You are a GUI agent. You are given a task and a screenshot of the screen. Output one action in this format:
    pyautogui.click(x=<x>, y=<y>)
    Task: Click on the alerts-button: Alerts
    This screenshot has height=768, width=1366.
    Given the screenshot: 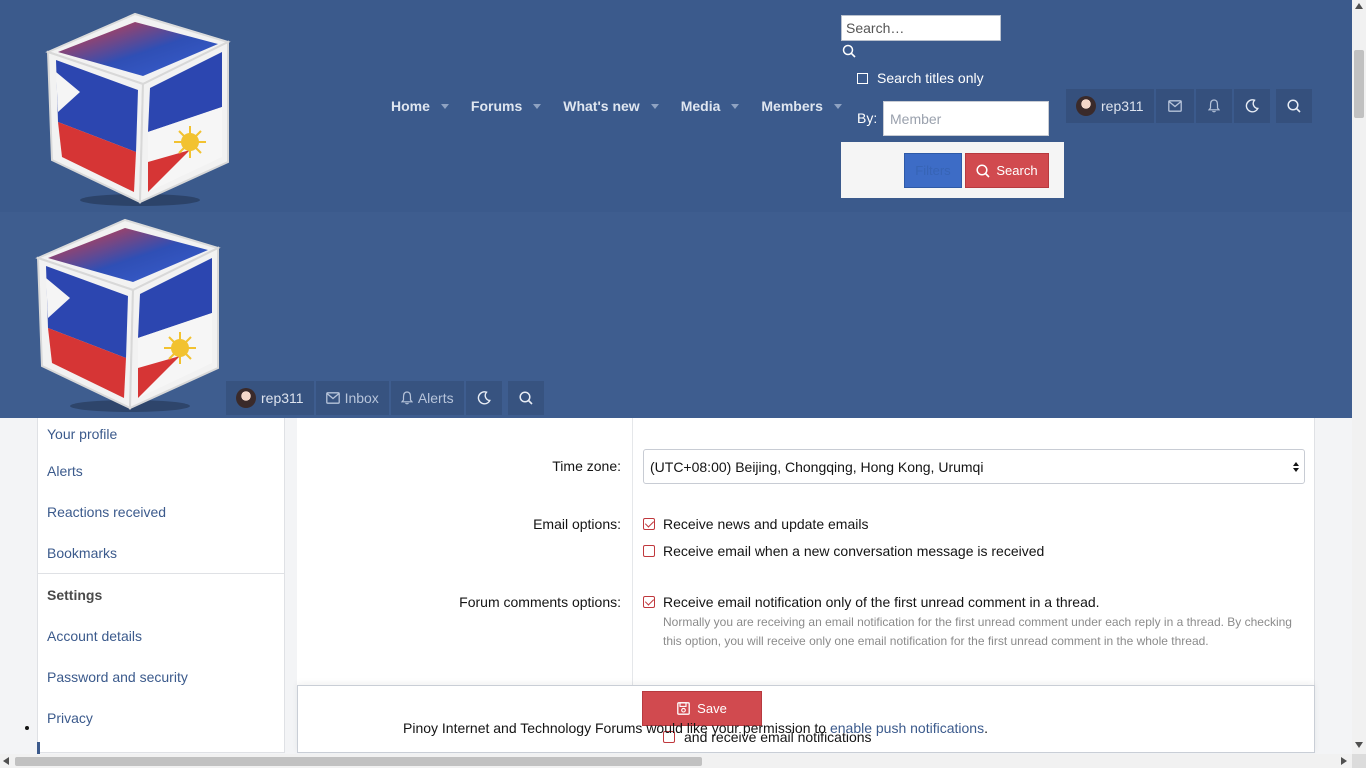 What is the action you would take?
    pyautogui.click(x=427, y=398)
    